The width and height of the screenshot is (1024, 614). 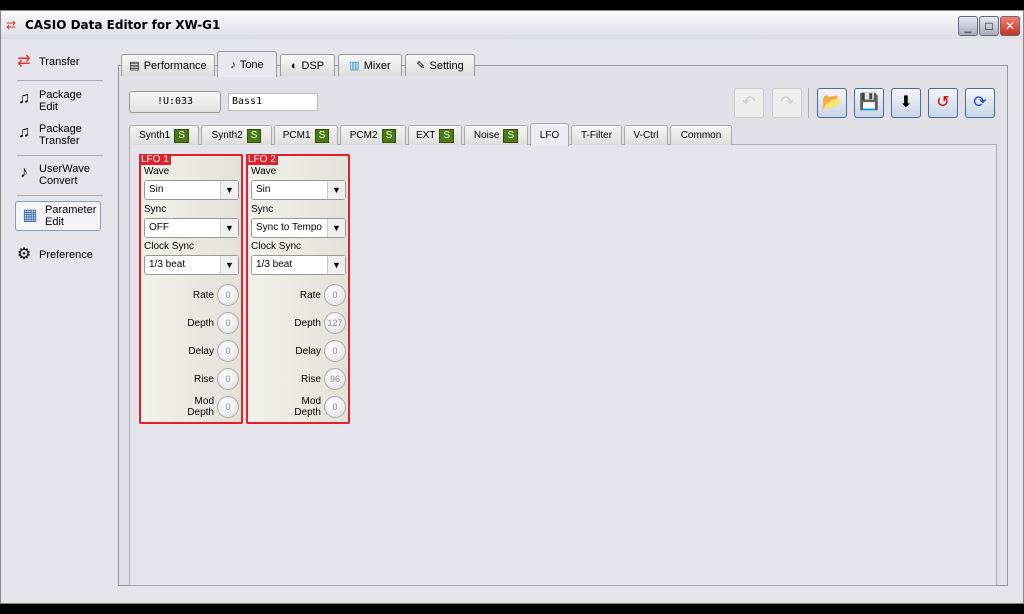 I want to click on redo-icon: ↷, so click(x=787, y=102).